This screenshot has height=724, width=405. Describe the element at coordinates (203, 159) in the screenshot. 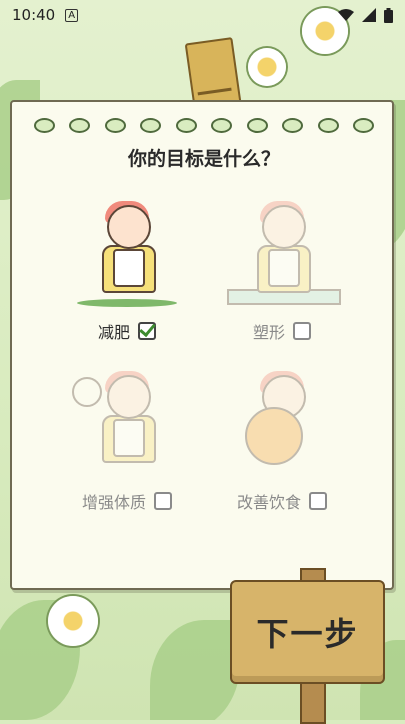

I see `page-title: 你的目标是什么？` at that location.